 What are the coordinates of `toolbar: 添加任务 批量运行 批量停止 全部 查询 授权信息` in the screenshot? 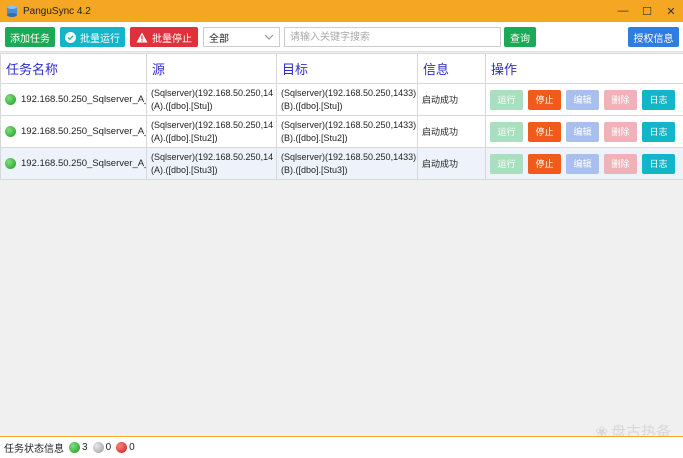 It's located at (341, 37).